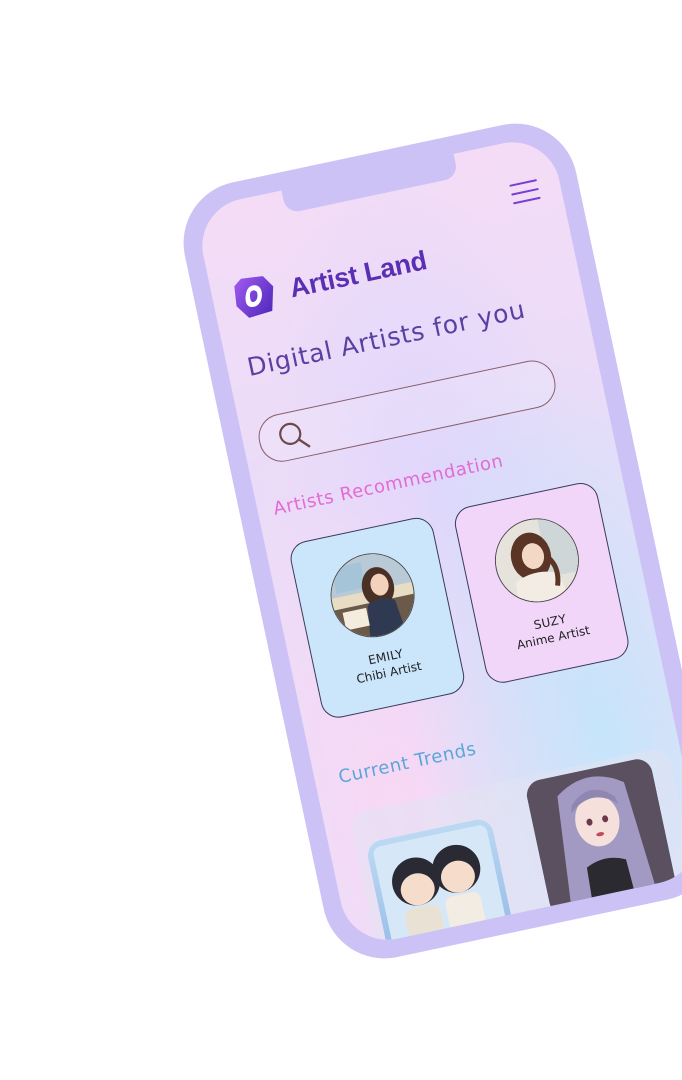  I want to click on artist-avatar-emily, so click(372, 595).